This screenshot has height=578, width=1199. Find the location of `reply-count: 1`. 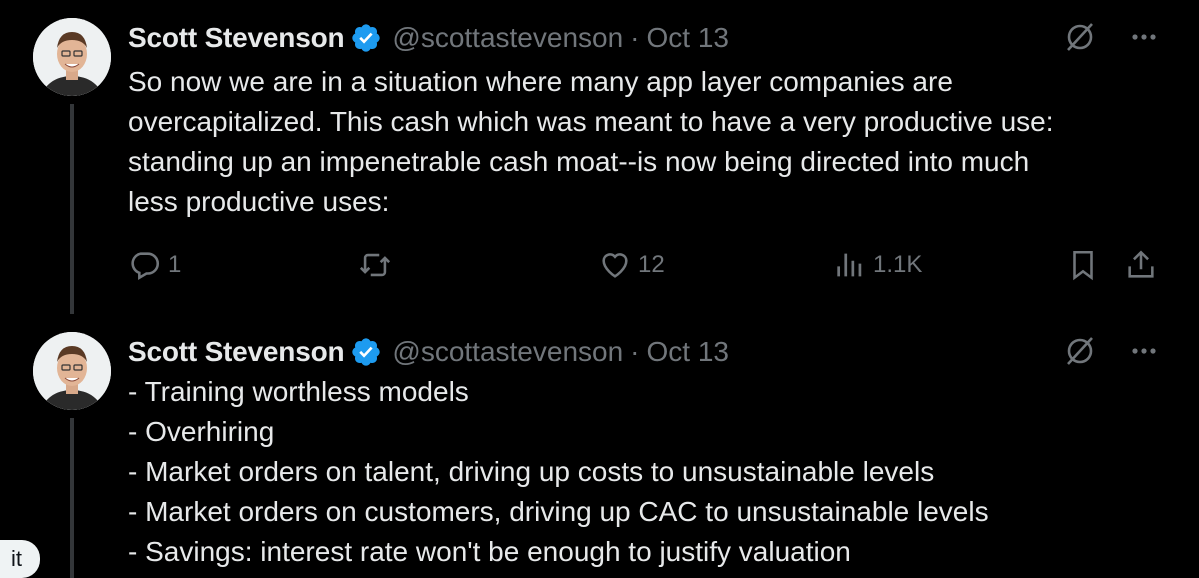

reply-count: 1 is located at coordinates (175, 264).